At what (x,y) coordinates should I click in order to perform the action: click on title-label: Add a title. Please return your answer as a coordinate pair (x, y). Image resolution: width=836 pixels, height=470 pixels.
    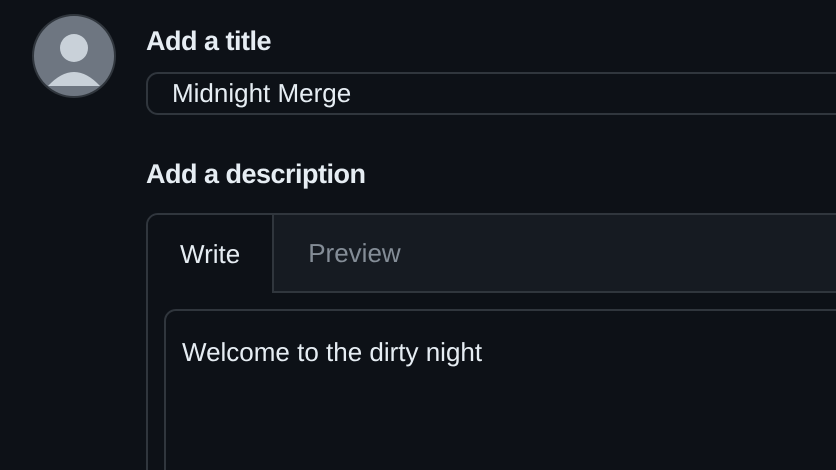
    Looking at the image, I should click on (209, 41).